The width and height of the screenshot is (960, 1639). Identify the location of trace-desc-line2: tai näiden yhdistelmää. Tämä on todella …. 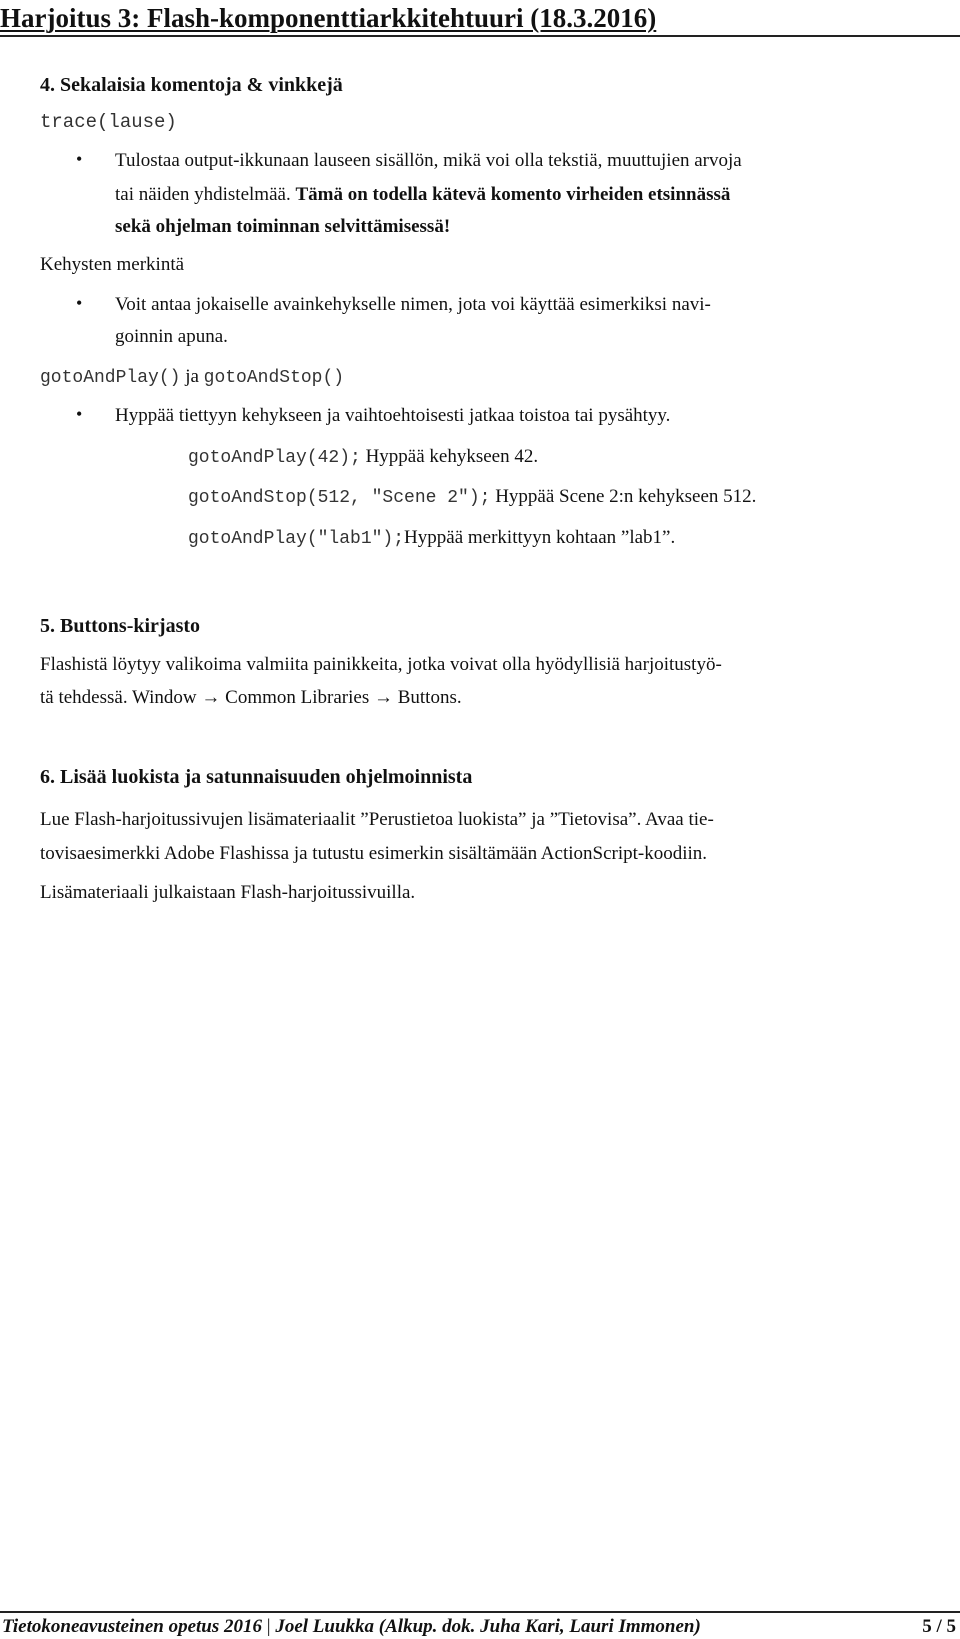
(422, 195).